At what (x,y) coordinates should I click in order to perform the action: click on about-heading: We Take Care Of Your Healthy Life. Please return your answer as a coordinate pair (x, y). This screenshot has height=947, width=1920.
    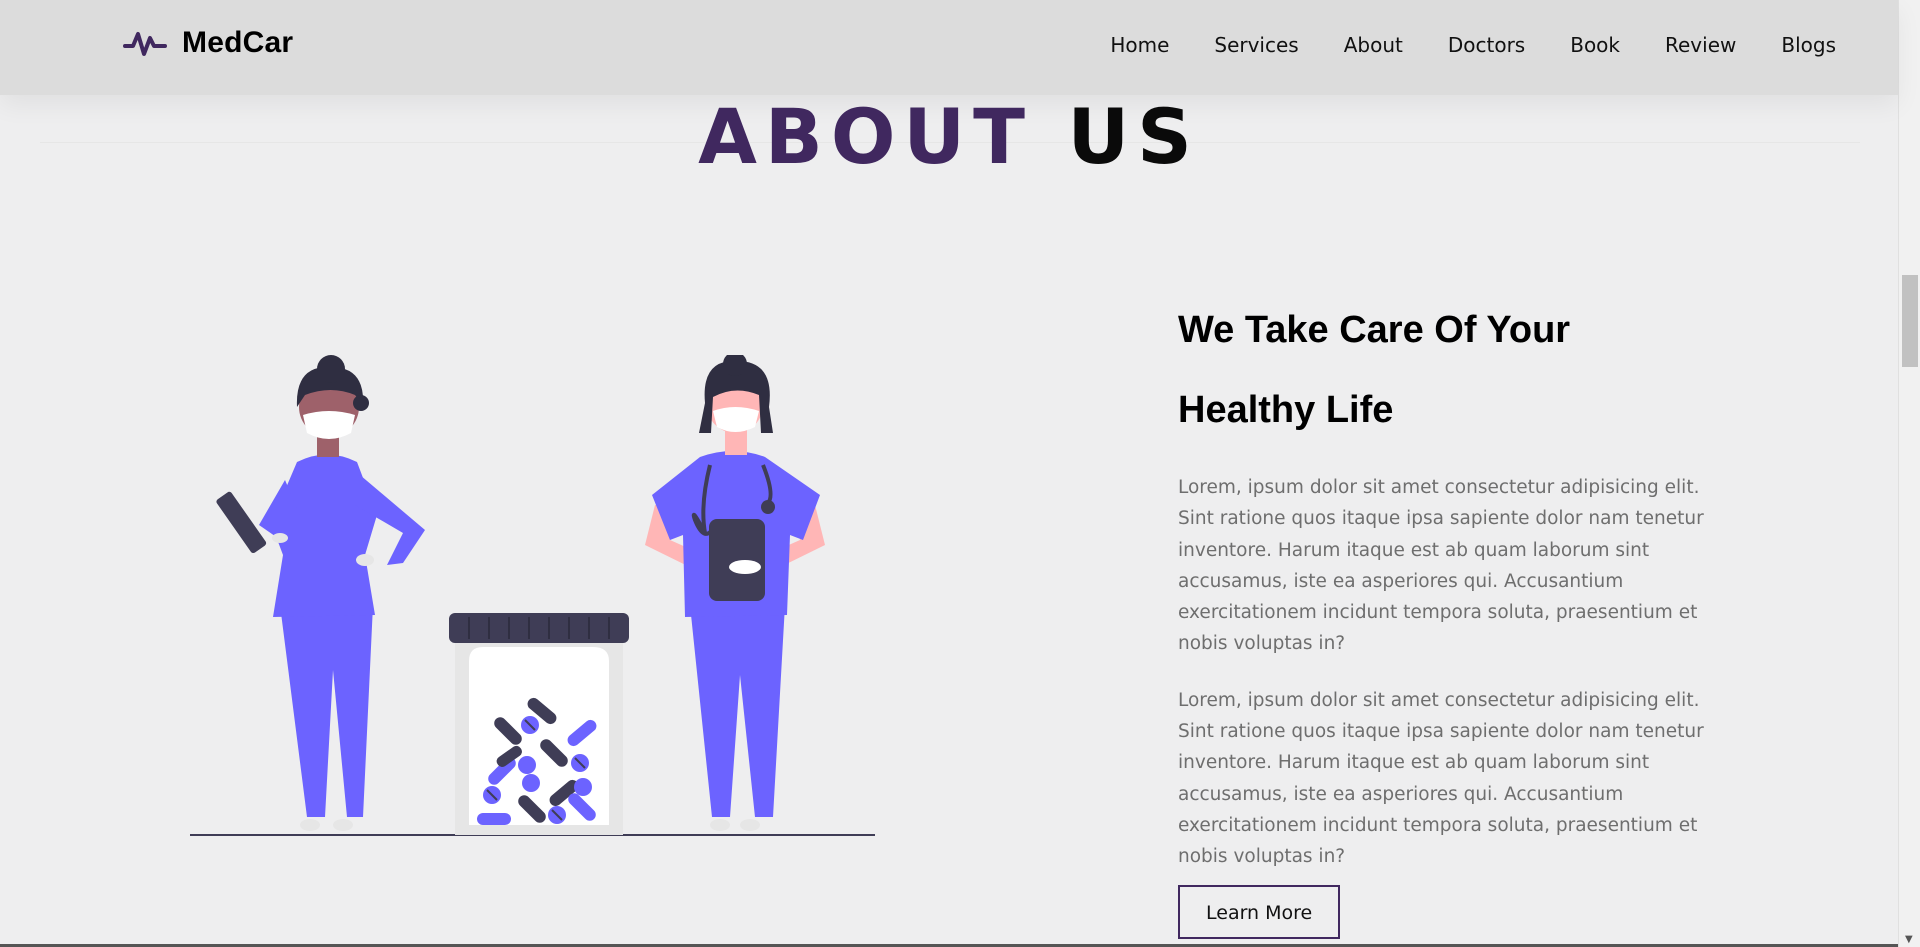
    Looking at the image, I should click on (1448, 370).